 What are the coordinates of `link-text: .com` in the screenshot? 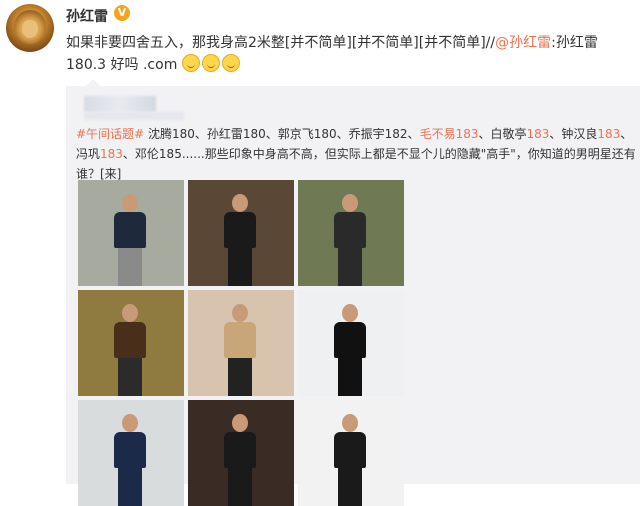 It's located at (160, 65).